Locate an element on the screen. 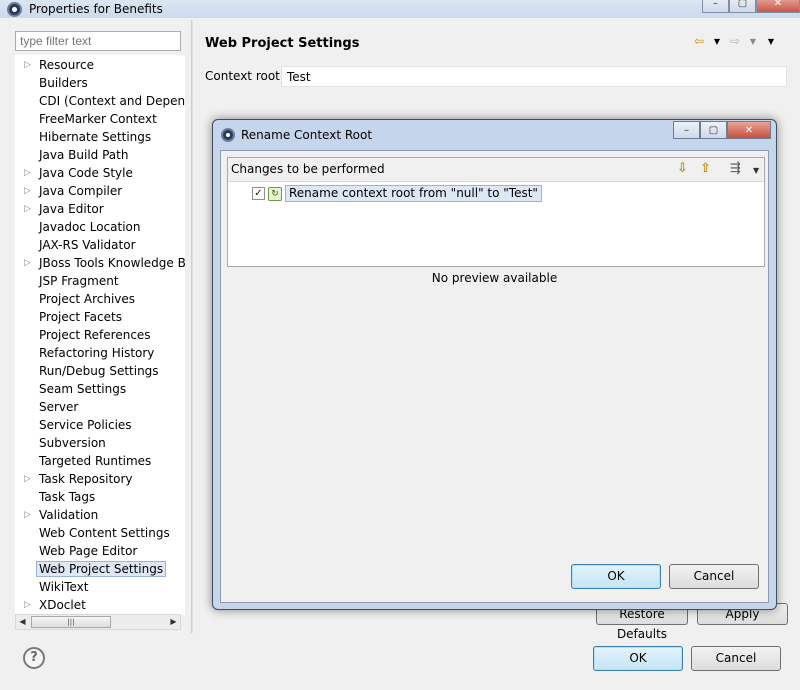  tree-item: Run/Debug Settings is located at coordinates (100, 371).